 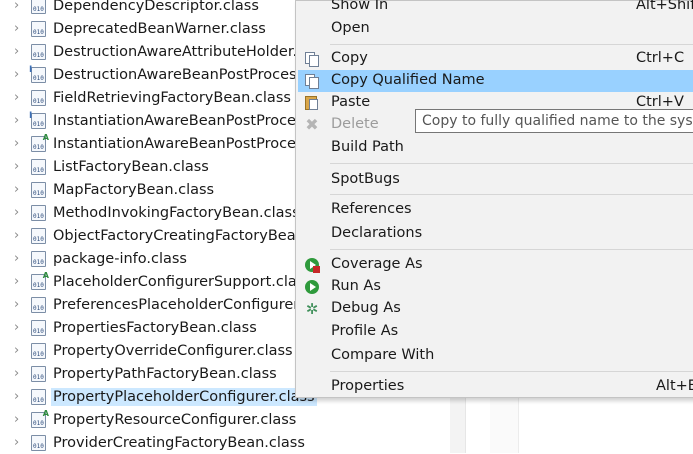 What do you see at coordinates (173, 350) in the screenshot?
I see `tree-item-label: PropertyOverrideConfigurer.class` at bounding box center [173, 350].